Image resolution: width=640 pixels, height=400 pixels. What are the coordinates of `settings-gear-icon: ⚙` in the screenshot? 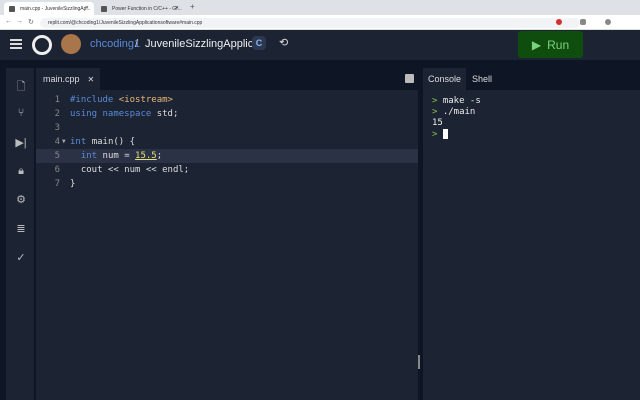 It's located at (21, 199).